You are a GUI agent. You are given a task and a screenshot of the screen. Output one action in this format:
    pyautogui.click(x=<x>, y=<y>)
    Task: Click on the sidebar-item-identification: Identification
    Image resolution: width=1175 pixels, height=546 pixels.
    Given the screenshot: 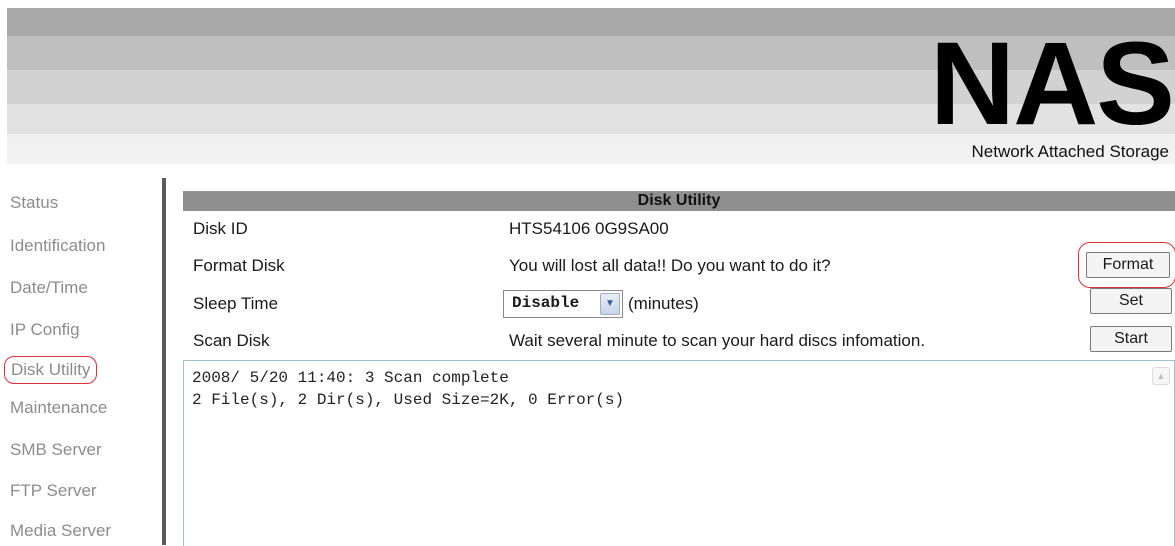 What is the action you would take?
    pyautogui.click(x=57, y=246)
    